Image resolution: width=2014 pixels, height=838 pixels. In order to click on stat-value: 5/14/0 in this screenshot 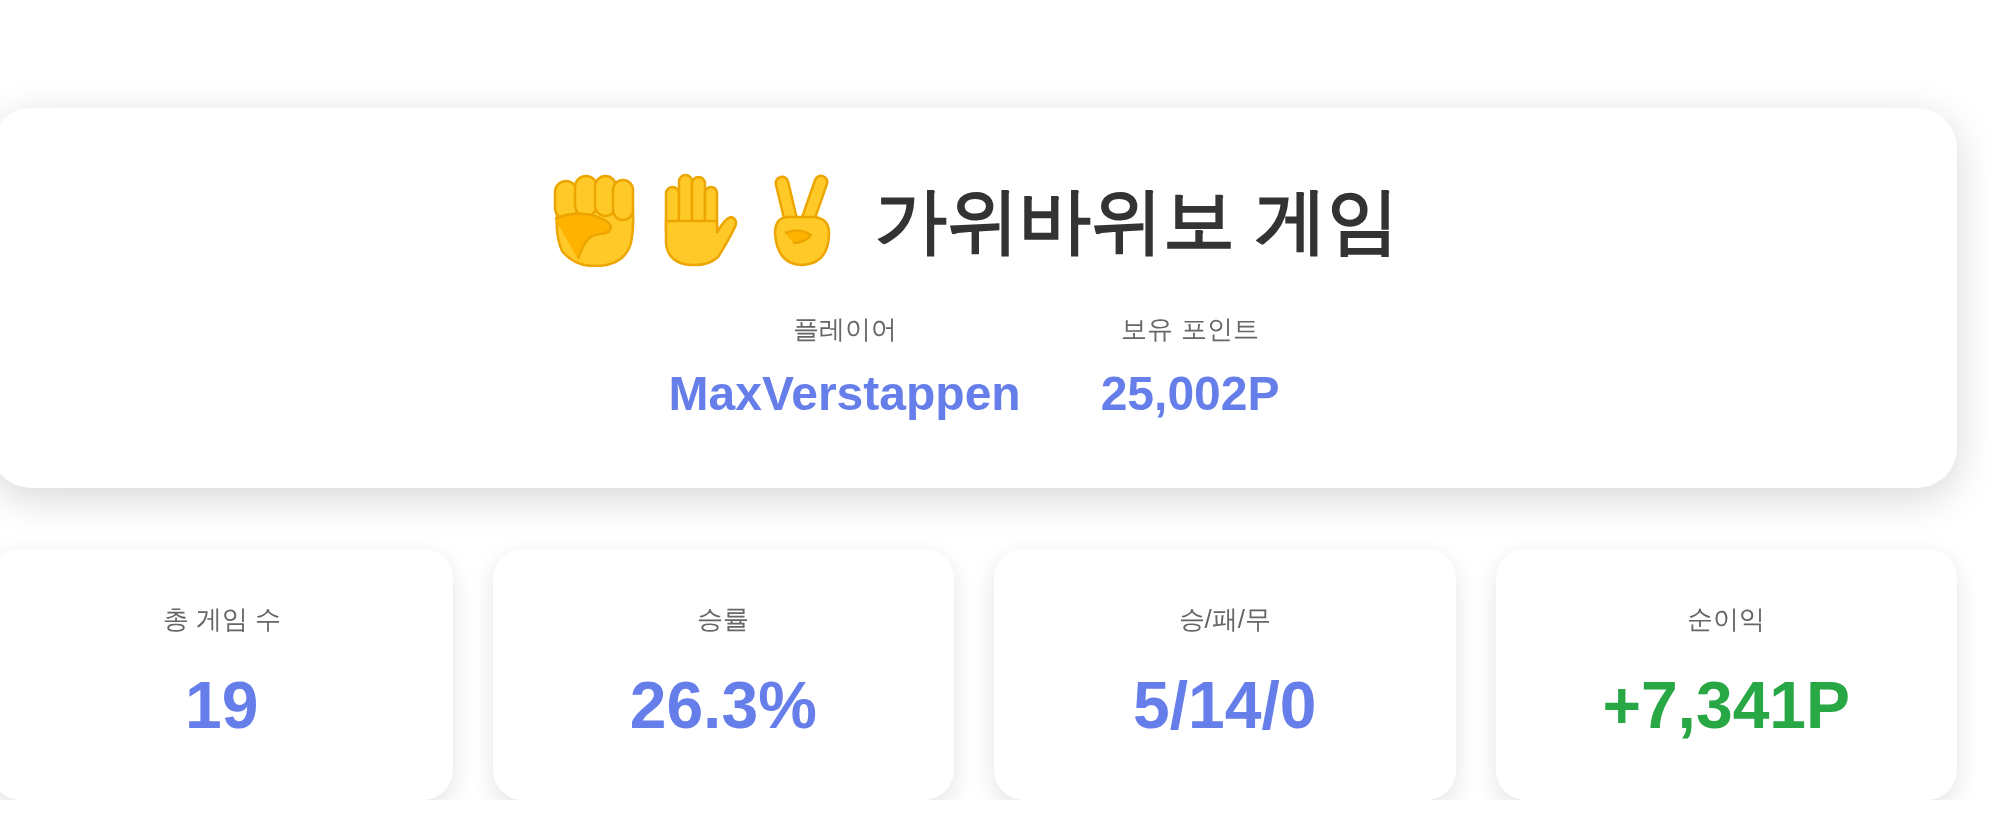, I will do `click(1225, 706)`.